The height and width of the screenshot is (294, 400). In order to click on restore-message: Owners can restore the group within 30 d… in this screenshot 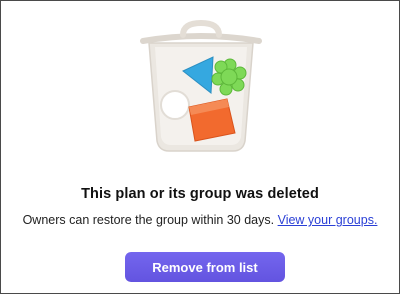, I will do `click(200, 220)`.